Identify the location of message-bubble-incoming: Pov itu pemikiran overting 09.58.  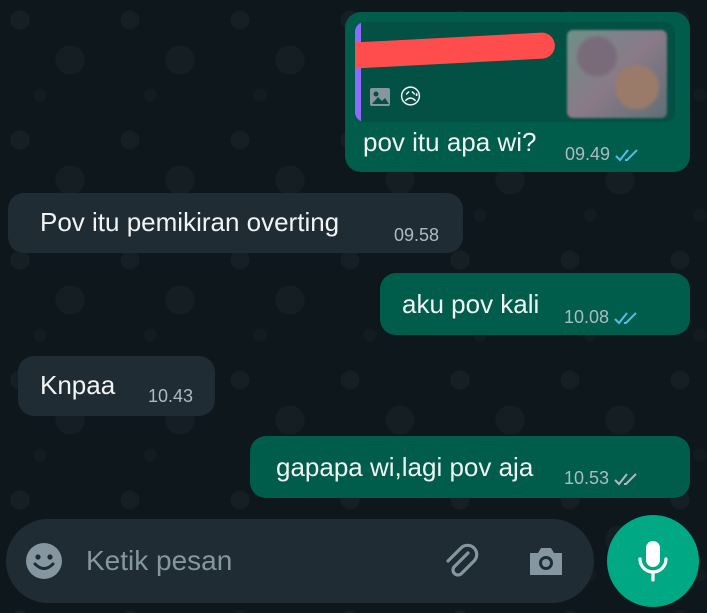
(235, 223).